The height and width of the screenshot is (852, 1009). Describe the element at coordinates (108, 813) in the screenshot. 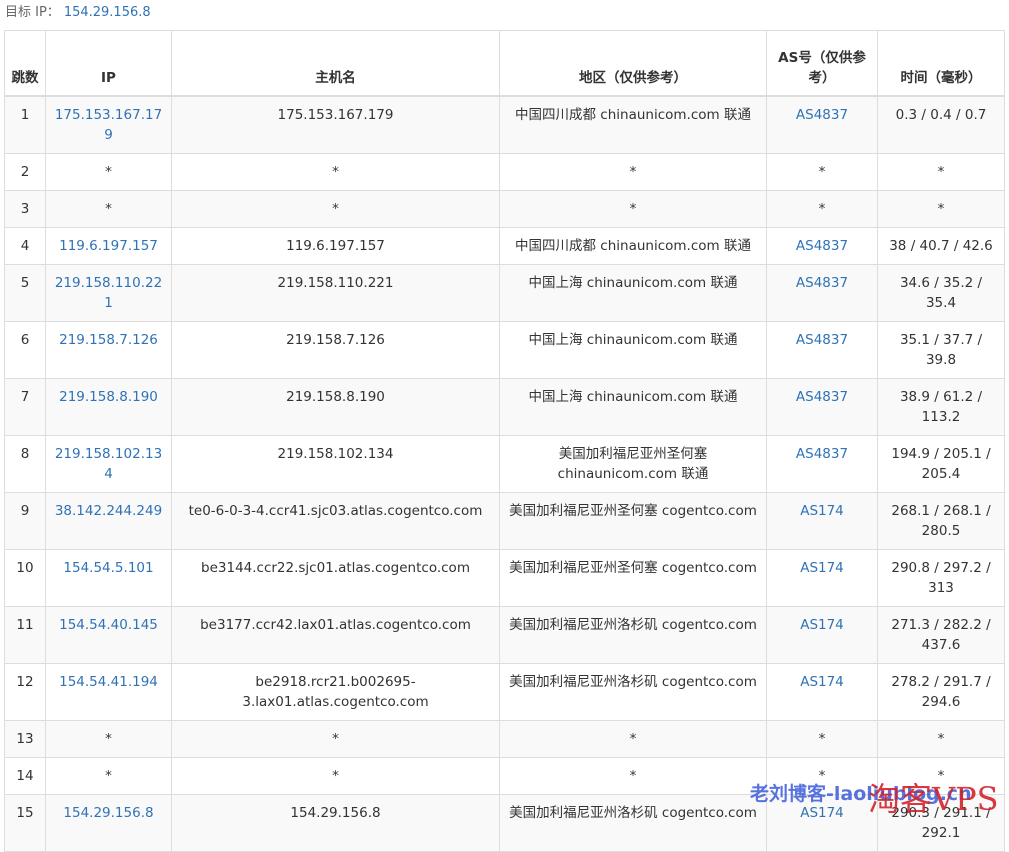

I see `ip-link: 154.29.156.8` at that location.